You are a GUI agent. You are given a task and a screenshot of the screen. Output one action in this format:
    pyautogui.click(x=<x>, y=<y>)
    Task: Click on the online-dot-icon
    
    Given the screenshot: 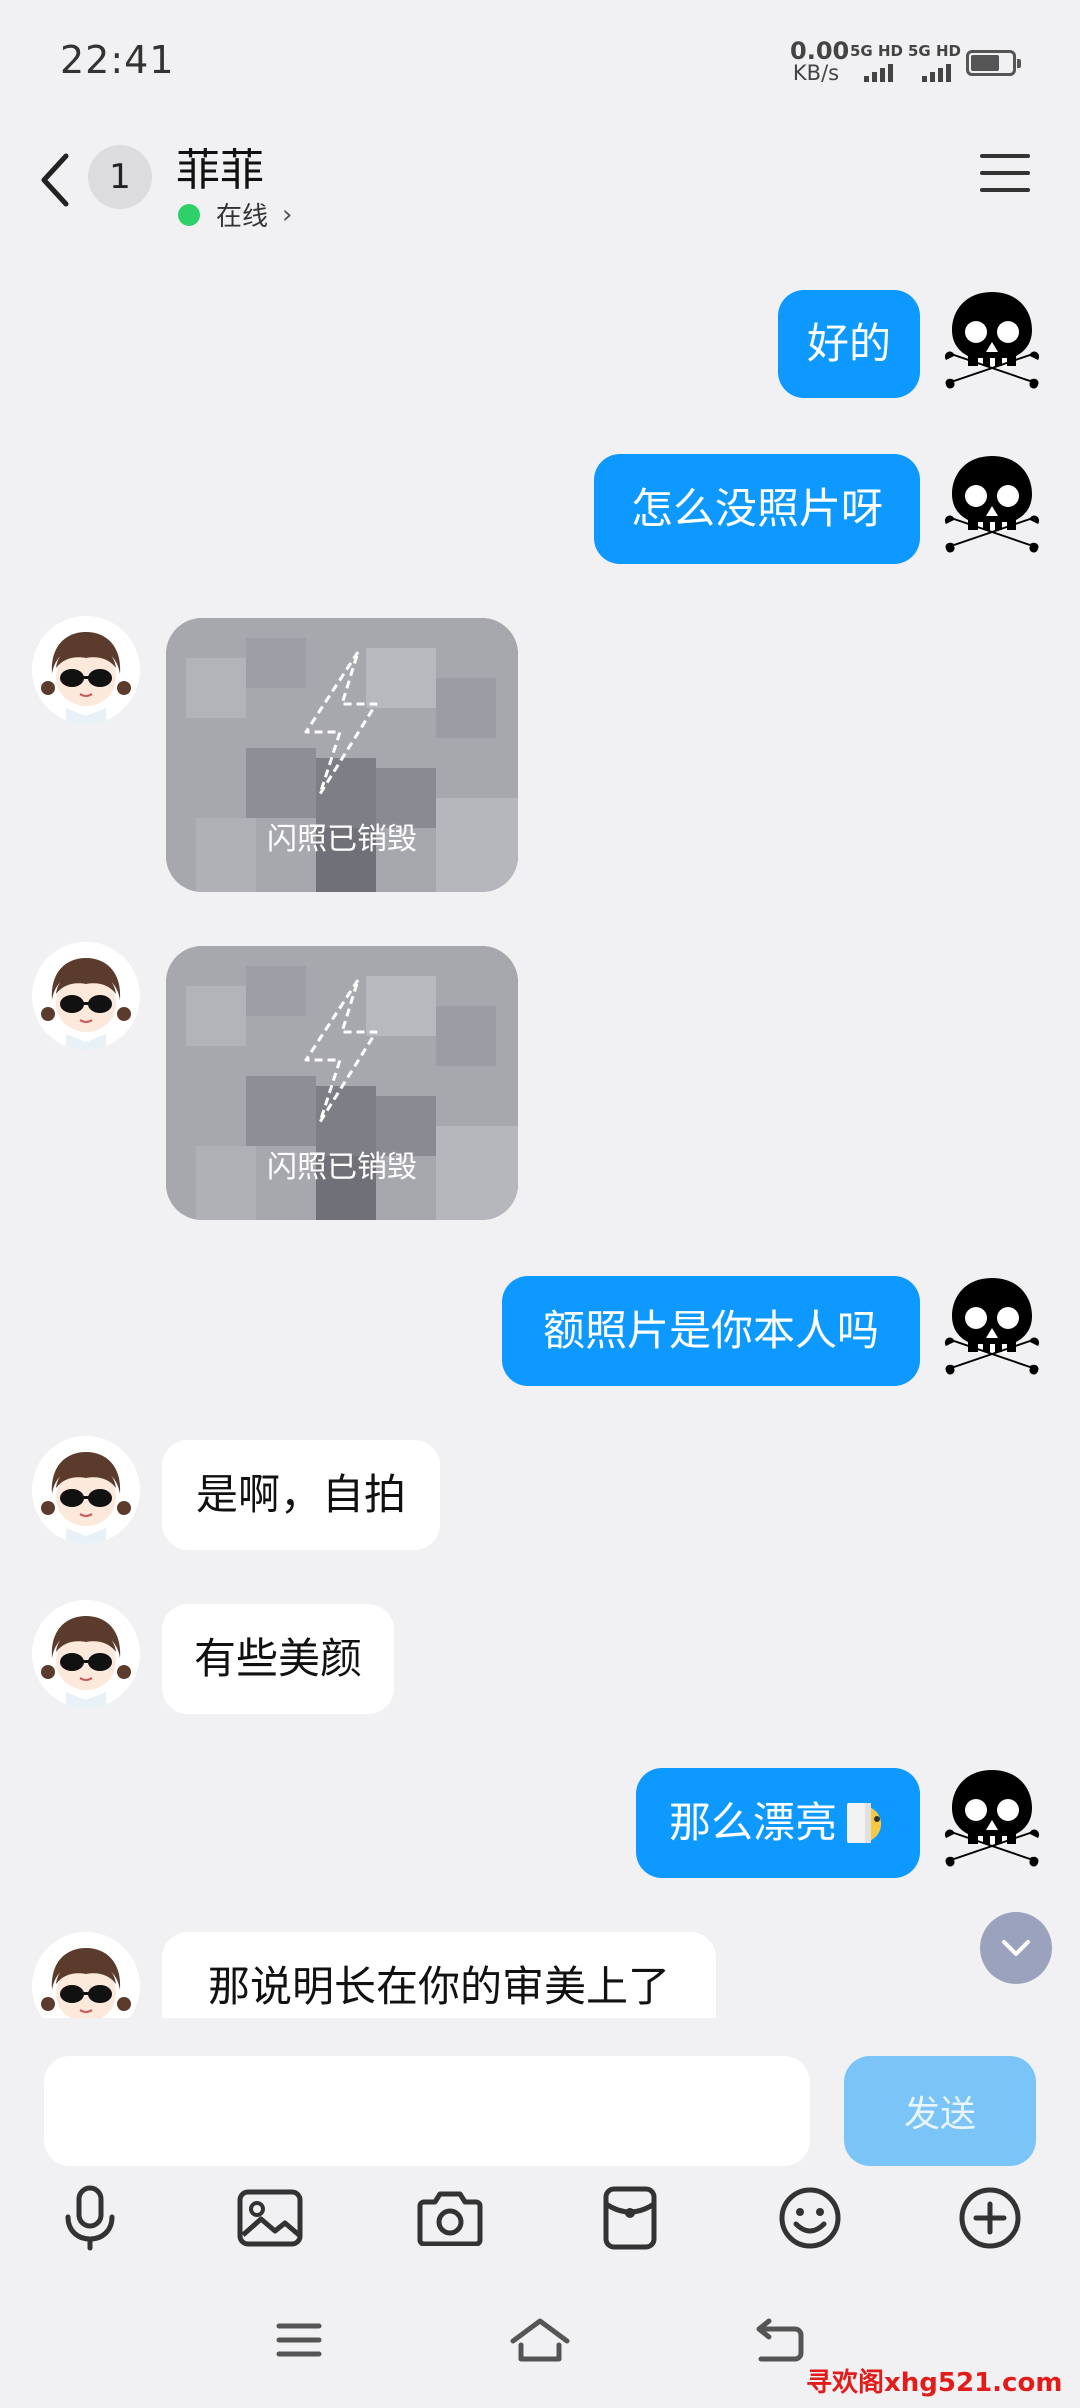 What is the action you would take?
    pyautogui.click(x=189, y=214)
    